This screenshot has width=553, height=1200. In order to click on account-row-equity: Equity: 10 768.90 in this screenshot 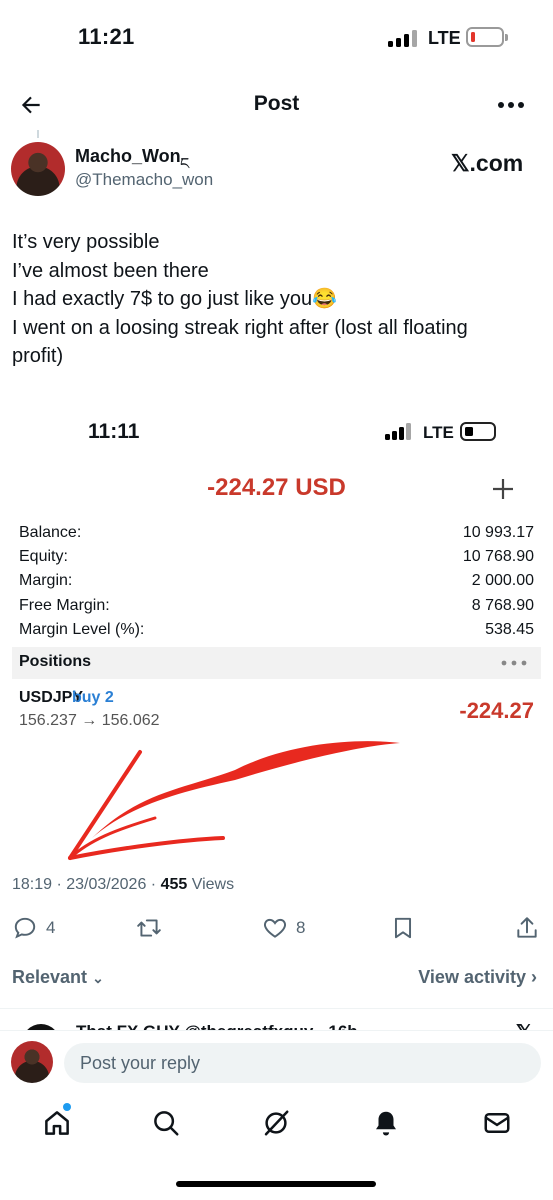, I will do `click(276, 560)`.